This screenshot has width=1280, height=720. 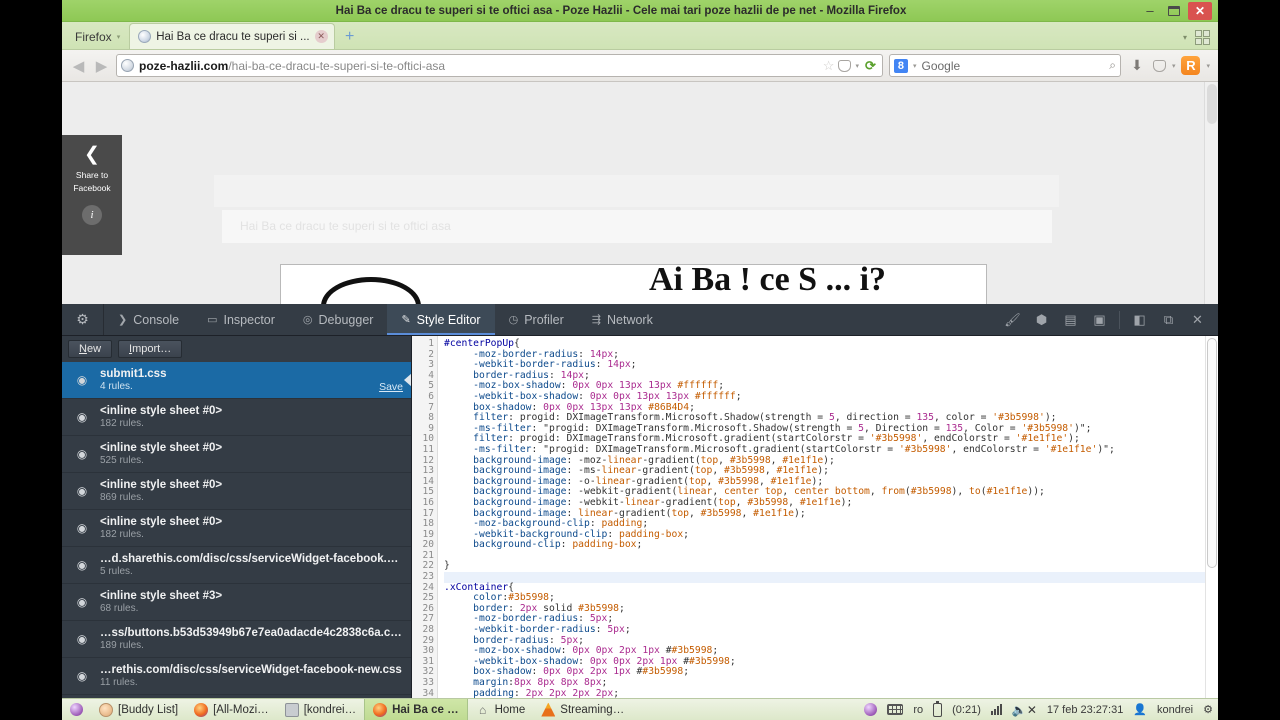 I want to click on keyboard-layout-label: ro, so click(x=918, y=710).